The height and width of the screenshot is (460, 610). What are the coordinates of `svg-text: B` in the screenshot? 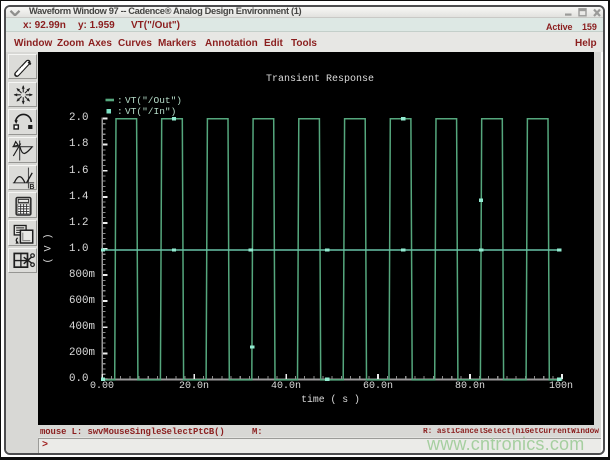 It's located at (31, 186).